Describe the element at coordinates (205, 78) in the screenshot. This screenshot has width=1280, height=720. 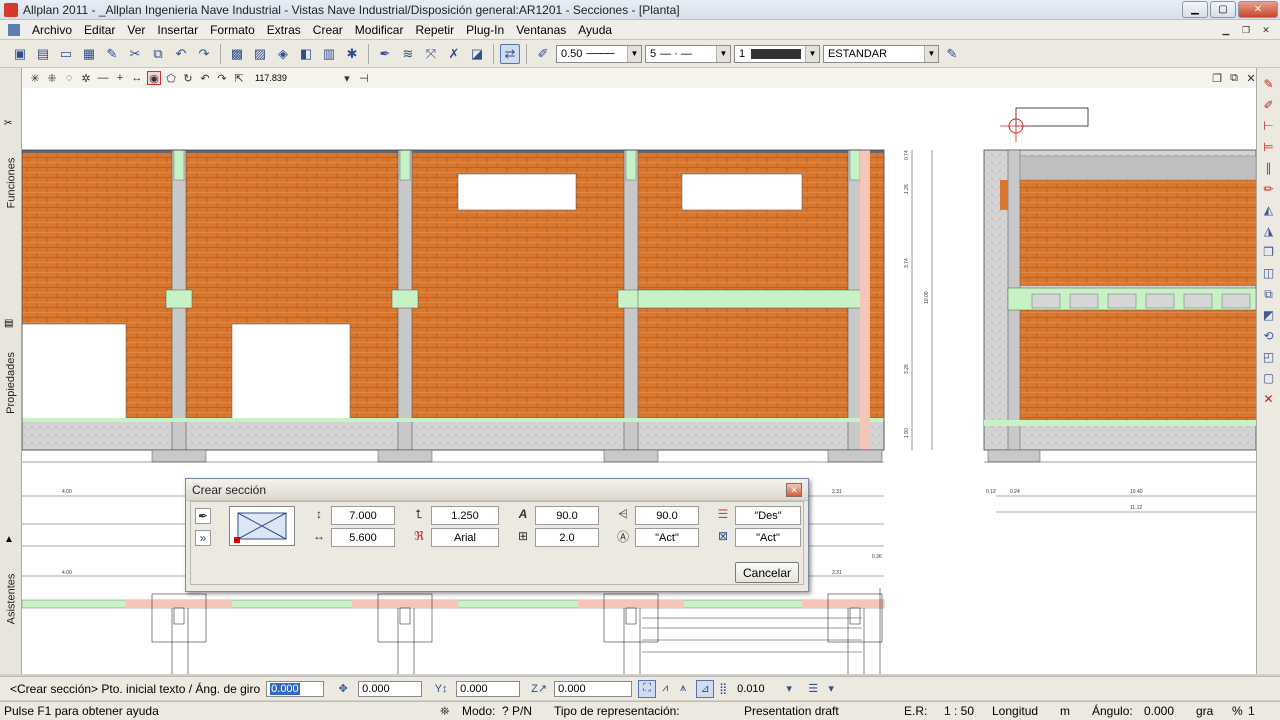
I see `snap-undo-icon: ↶` at that location.